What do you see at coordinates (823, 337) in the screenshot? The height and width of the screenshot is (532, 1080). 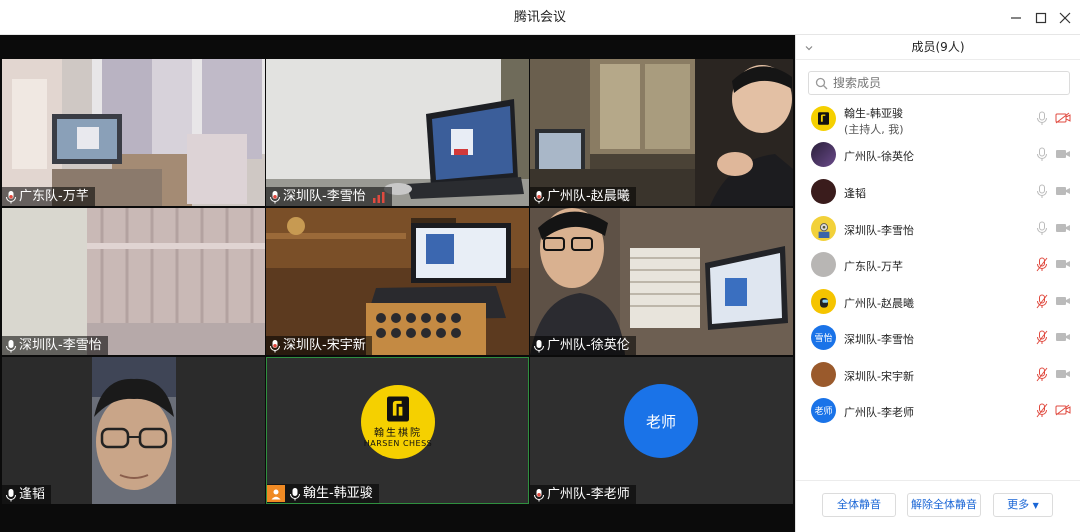 I see `member-avatar: 雪怡` at bounding box center [823, 337].